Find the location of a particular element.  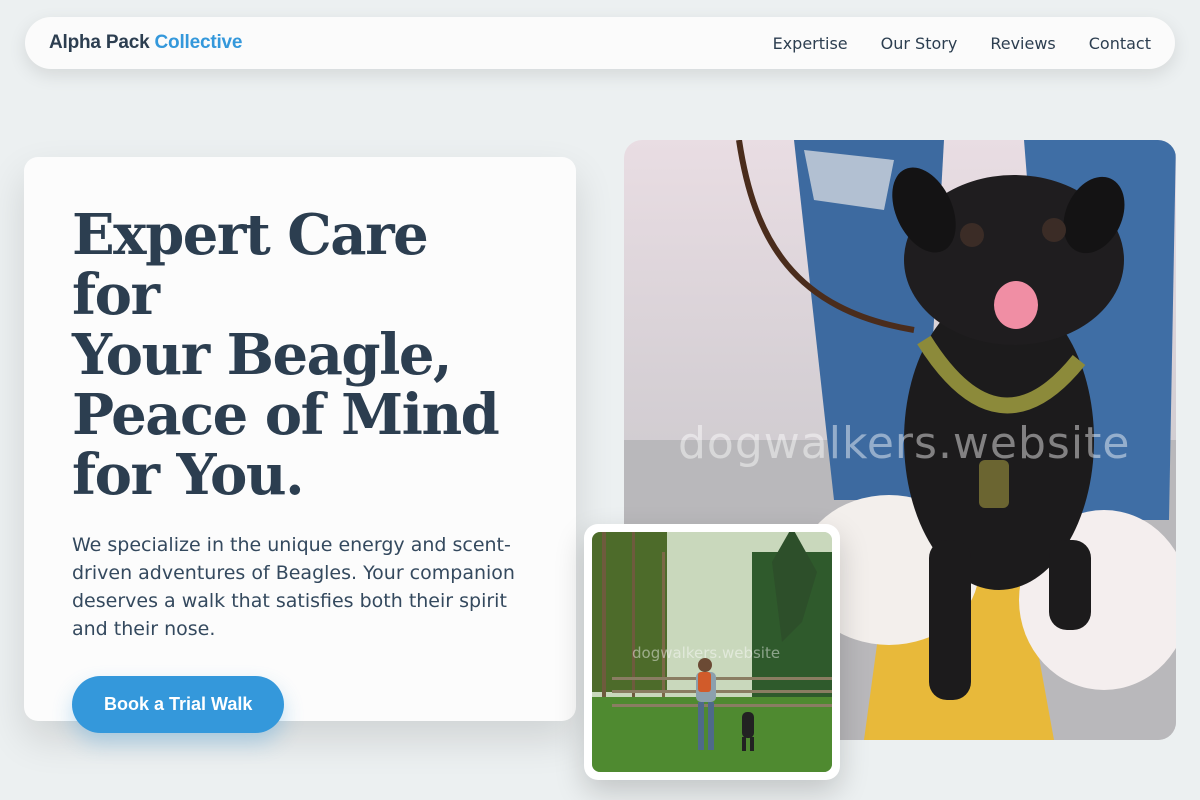

headline-line-2: Your Beagle, is located at coordinates (262, 355).